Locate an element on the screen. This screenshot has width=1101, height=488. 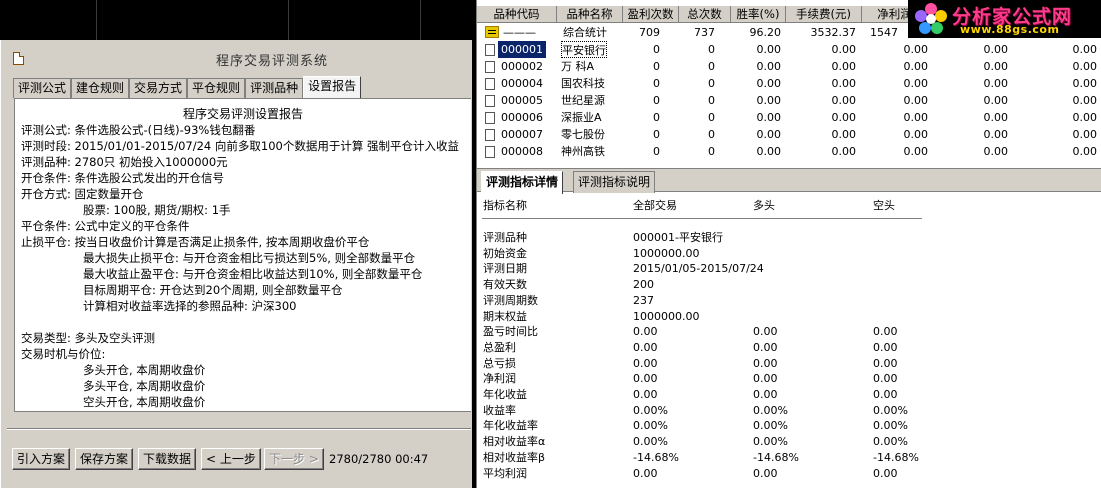
metric-all: 2015/01/05-2015/07/24 is located at coordinates (698, 269).